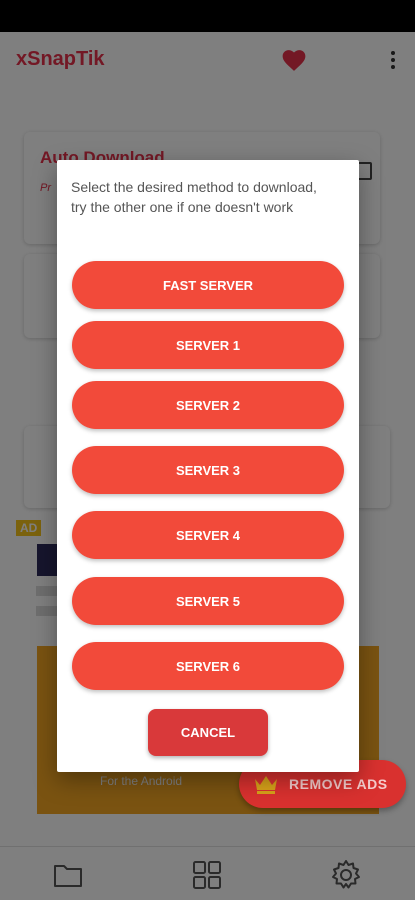 Image resolution: width=415 pixels, height=900 pixels. What do you see at coordinates (208, 405) in the screenshot?
I see `server-2-button: SERVER 2` at bounding box center [208, 405].